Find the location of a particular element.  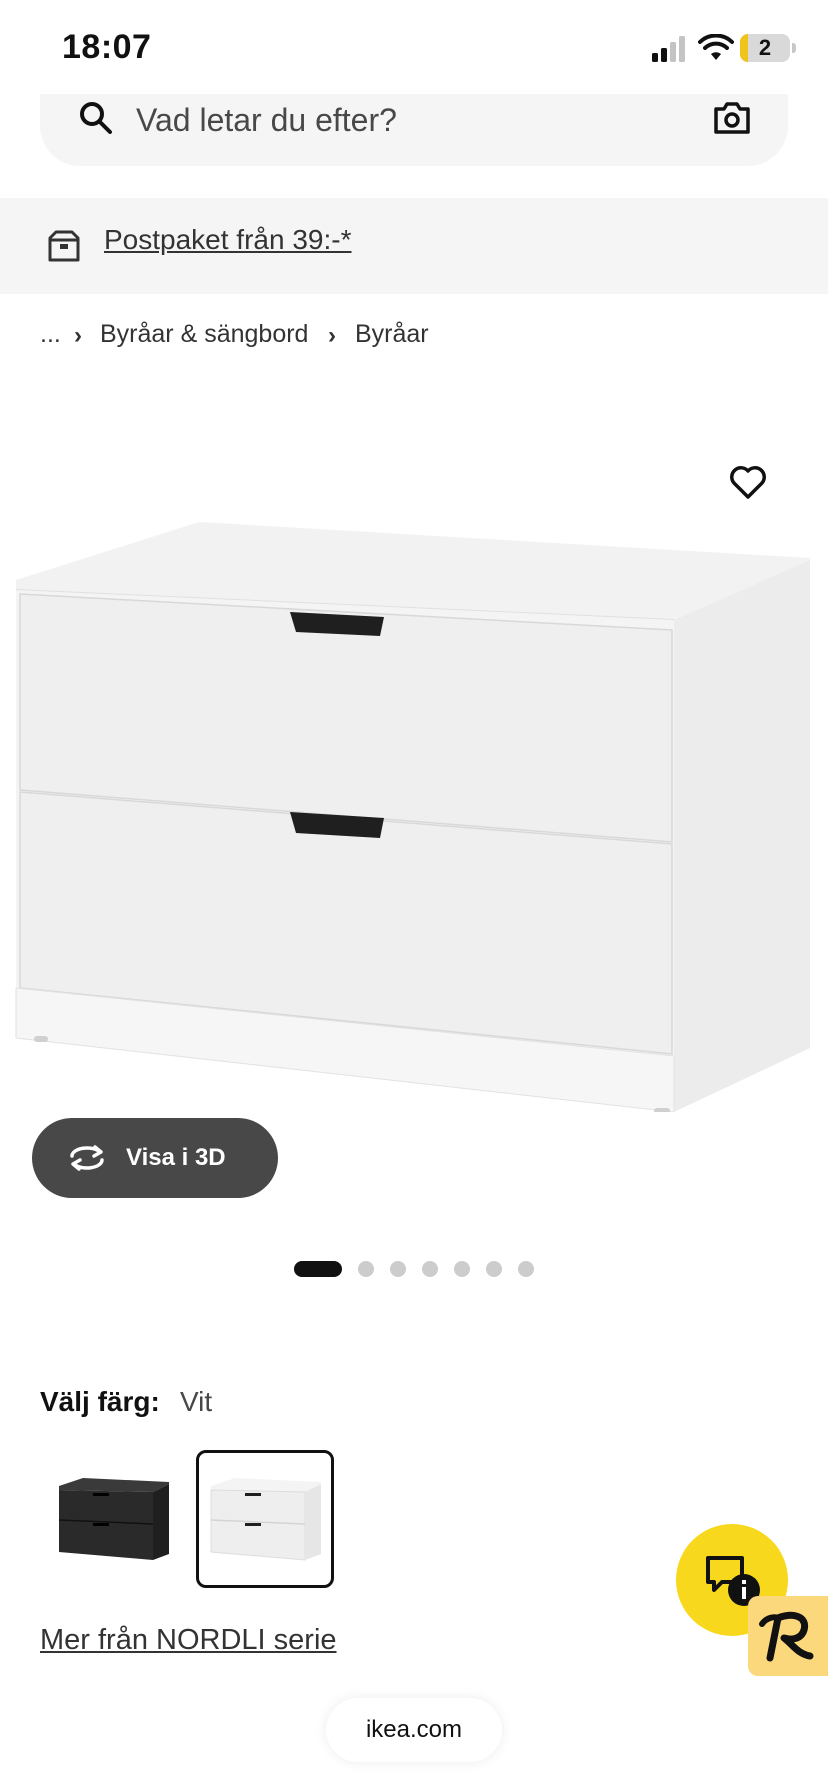

promo-link: Postpaket från 39:-* is located at coordinates (227, 240).